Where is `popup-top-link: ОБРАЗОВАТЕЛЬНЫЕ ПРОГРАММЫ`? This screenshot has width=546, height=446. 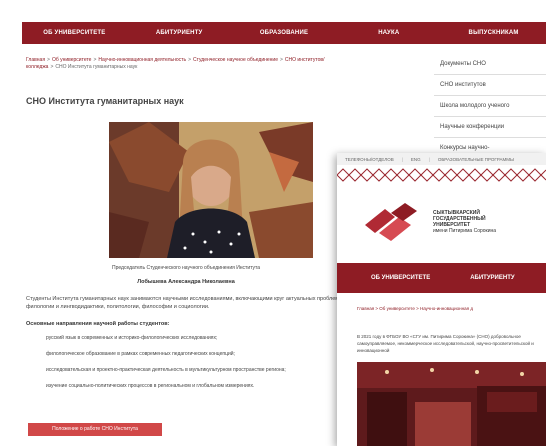
popup-top-link: ОБРАЗОВАТЕЛЬНЫЕ ПРОГРАММЫ is located at coordinates (476, 159).